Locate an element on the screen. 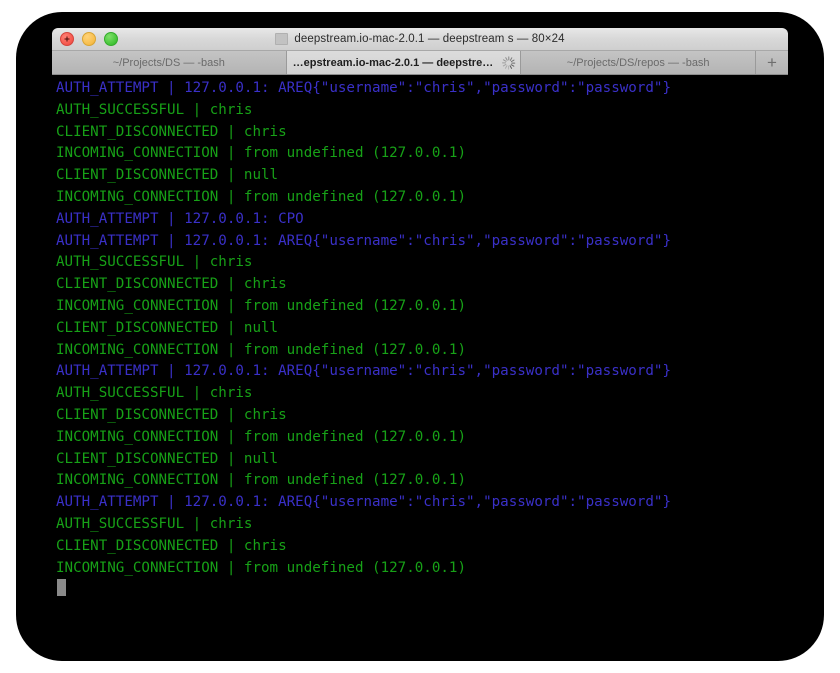 This screenshot has width=840, height=673. tab-label: ~/Projects/DS — -bash is located at coordinates (168, 62).